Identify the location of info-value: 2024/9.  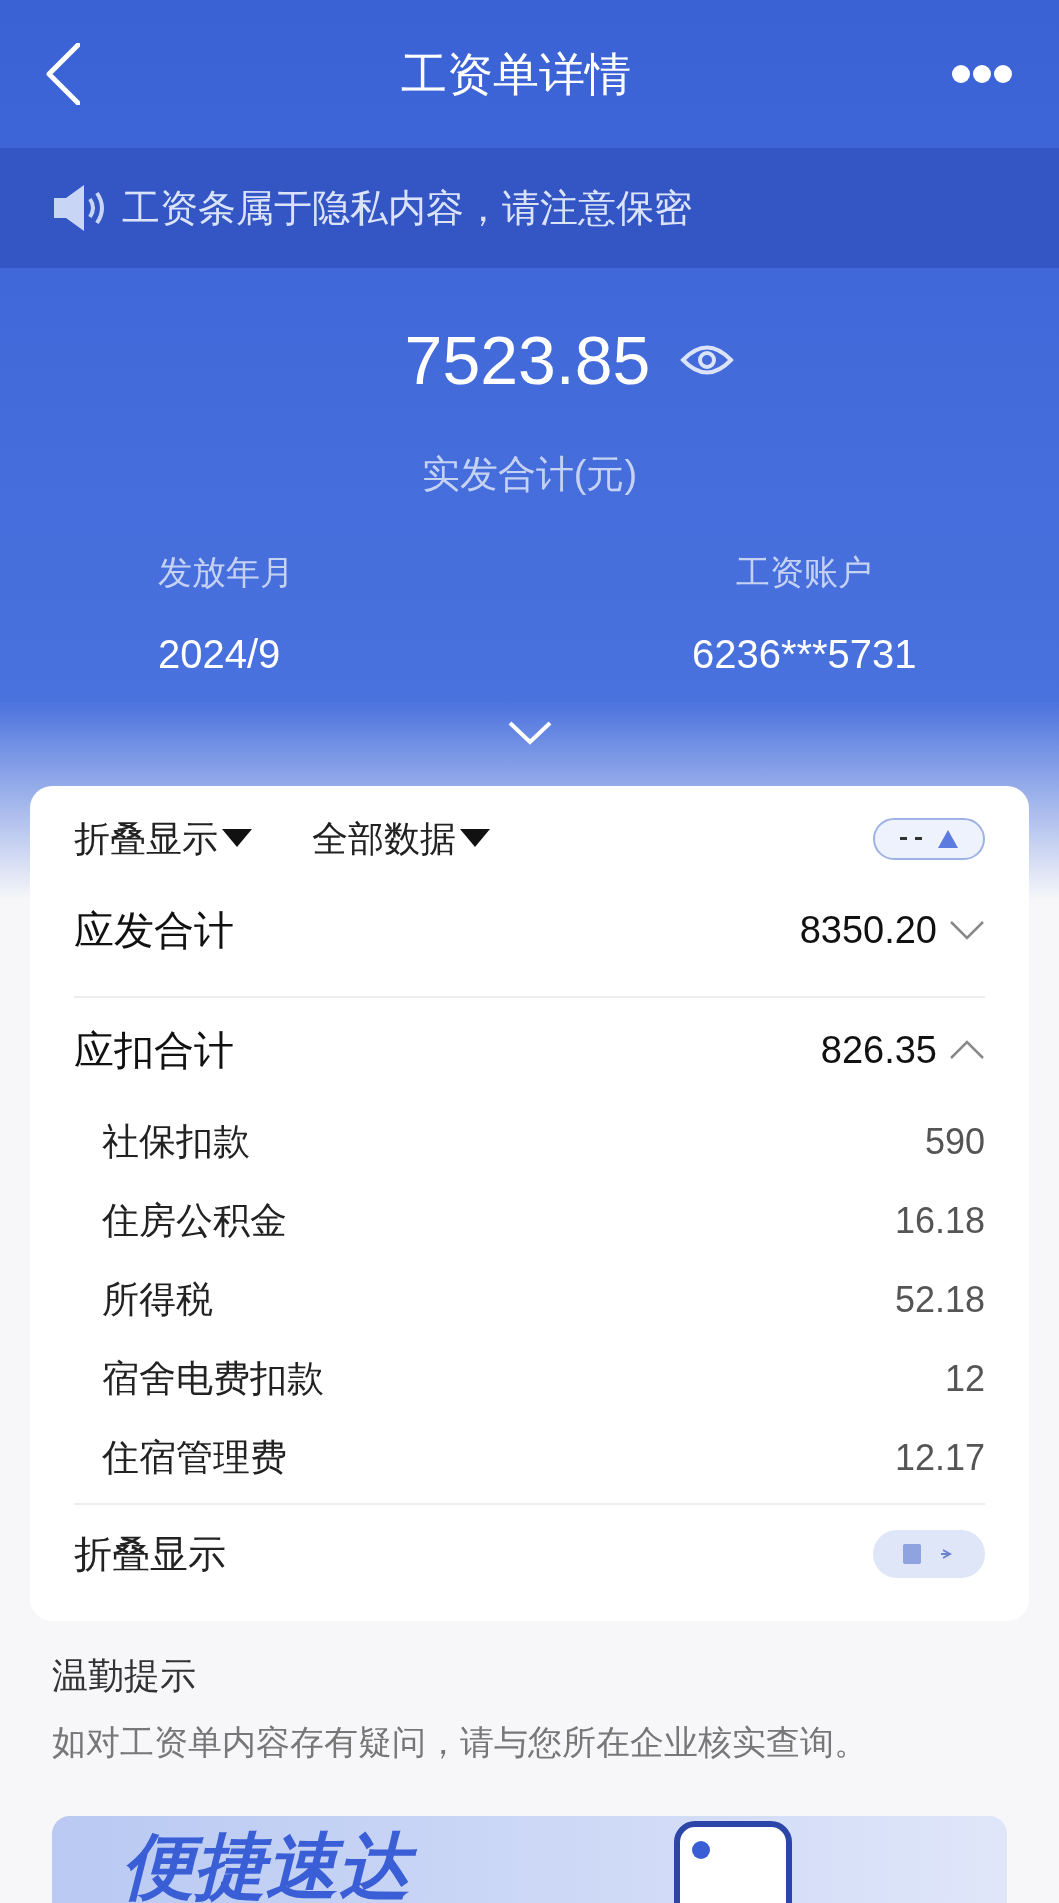
(219, 654).